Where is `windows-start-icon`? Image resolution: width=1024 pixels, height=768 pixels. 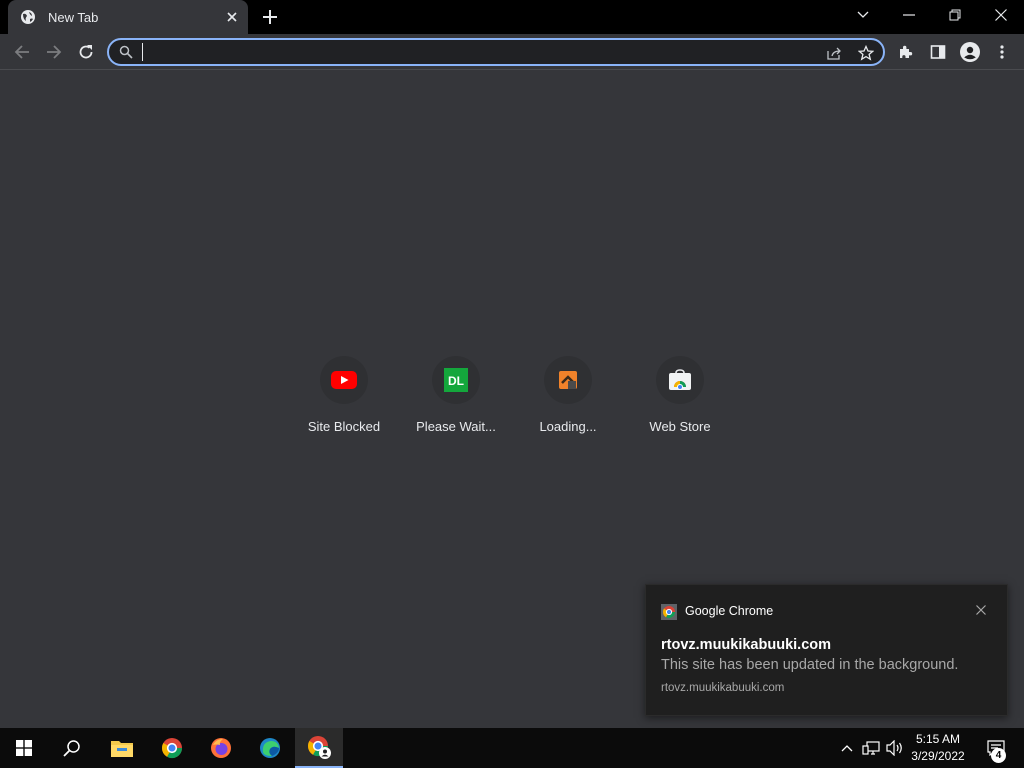
windows-start-icon is located at coordinates (24, 748).